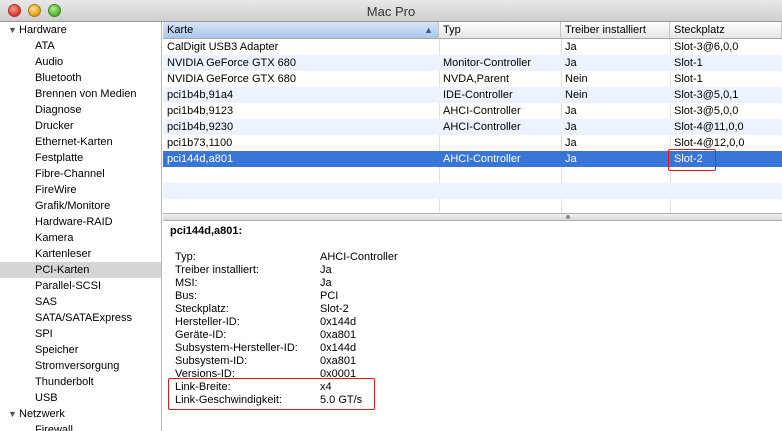  I want to click on table-cell: IDE-Controller, so click(478, 95).